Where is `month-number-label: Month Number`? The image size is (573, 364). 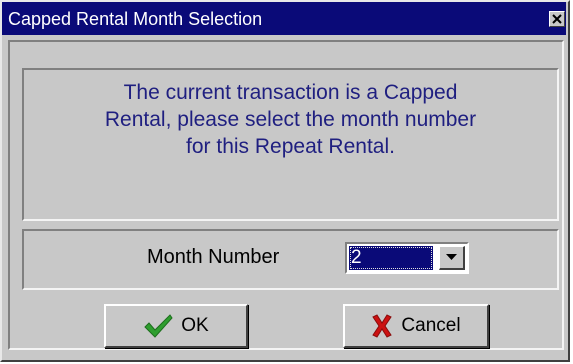 month-number-label: Month Number is located at coordinates (213, 257).